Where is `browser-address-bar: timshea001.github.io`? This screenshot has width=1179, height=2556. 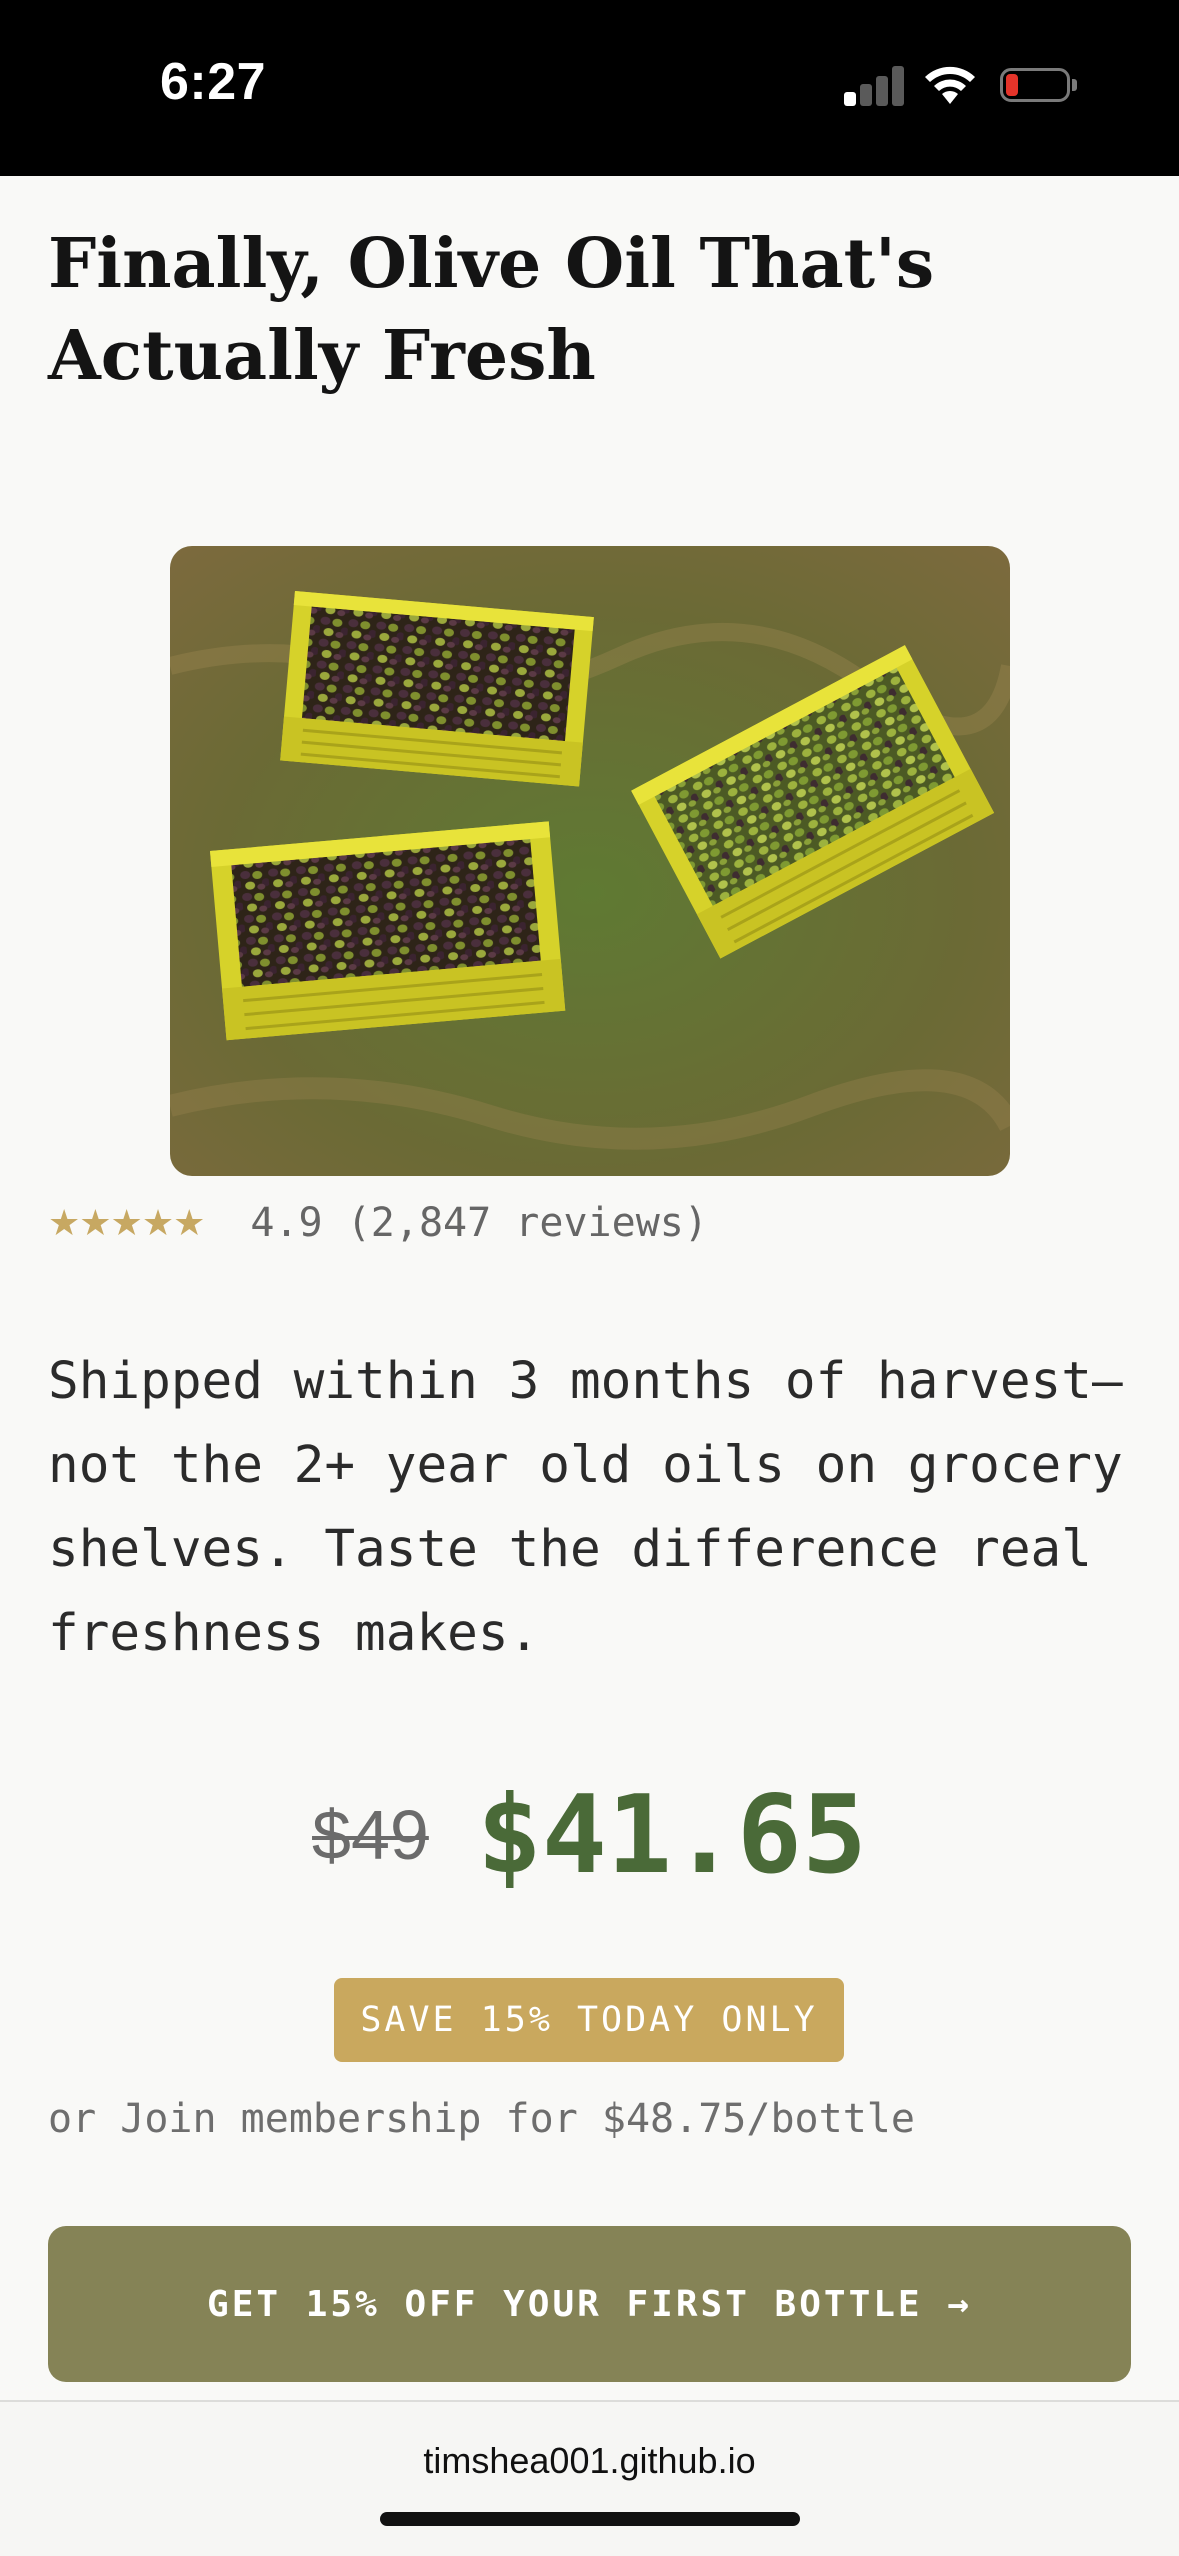
browser-address-bar: timshea001.github.io is located at coordinates (589, 2478).